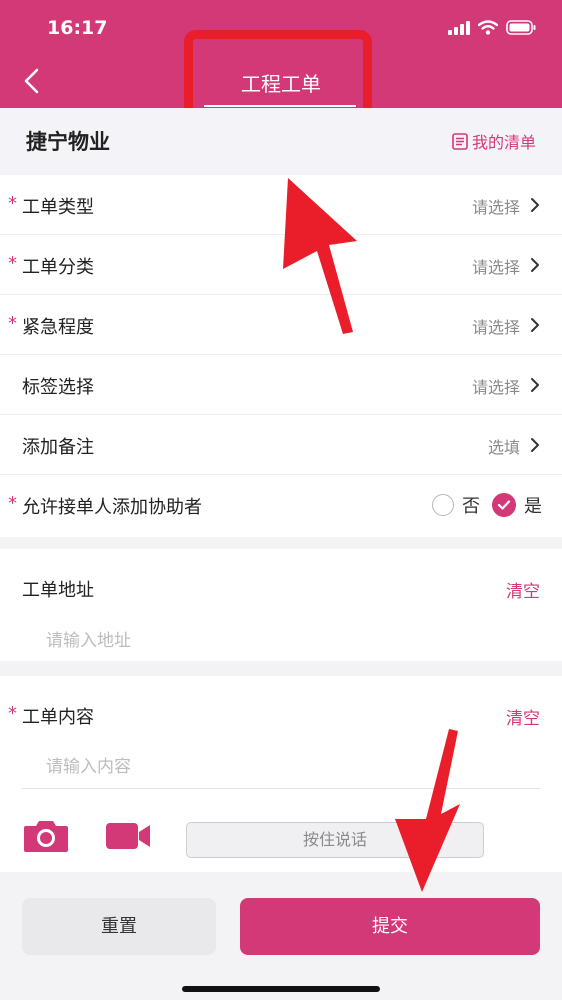 This screenshot has width=562, height=1000. What do you see at coordinates (320, 256) in the screenshot?
I see `annotation-arrow-up` at bounding box center [320, 256].